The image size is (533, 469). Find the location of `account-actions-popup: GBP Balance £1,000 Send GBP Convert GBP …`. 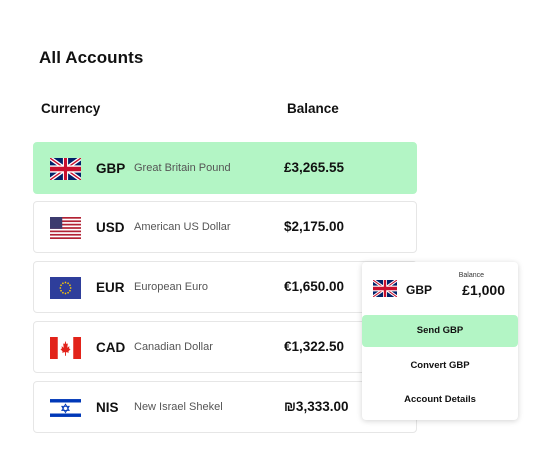

account-actions-popup: GBP Balance £1,000 Send GBP Convert GBP … is located at coordinates (440, 341).